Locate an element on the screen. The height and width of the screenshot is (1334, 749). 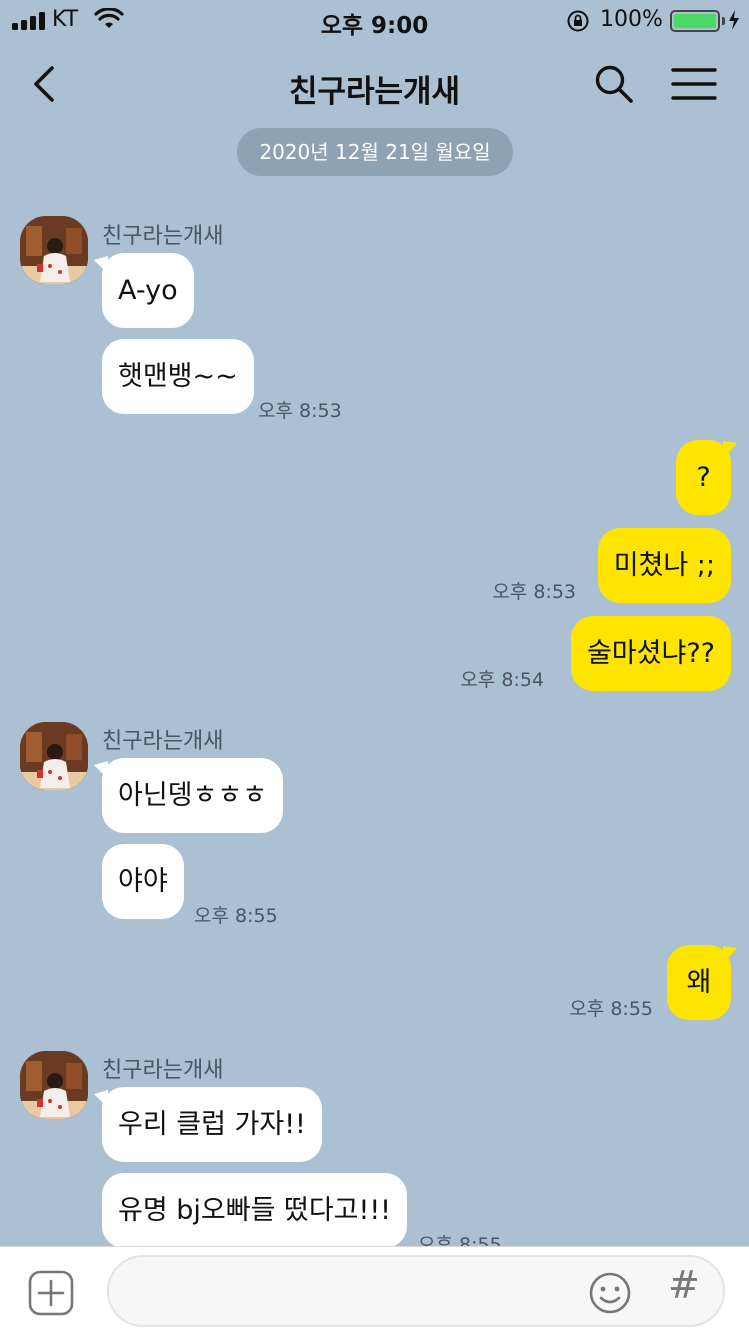
battery-cap is located at coordinates (723, 21).